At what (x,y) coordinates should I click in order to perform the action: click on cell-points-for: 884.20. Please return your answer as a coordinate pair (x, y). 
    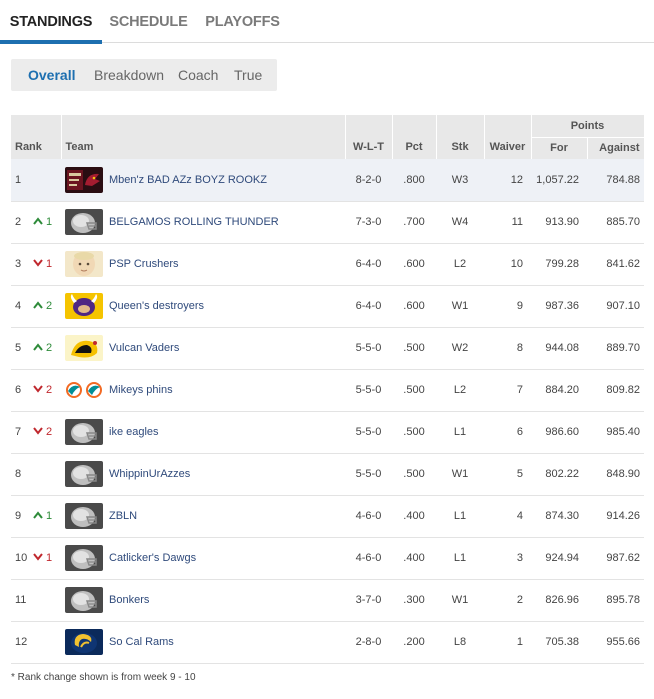
    Looking at the image, I should click on (562, 390).